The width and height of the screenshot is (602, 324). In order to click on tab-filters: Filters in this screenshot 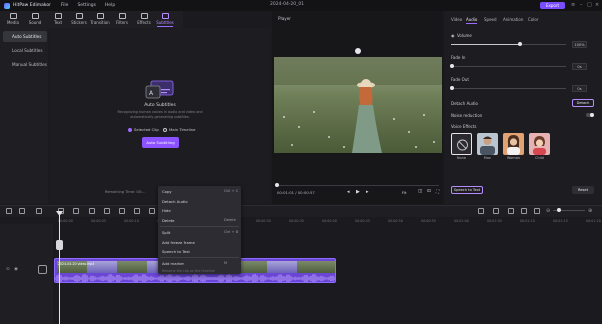, I will do `click(122, 19)`.